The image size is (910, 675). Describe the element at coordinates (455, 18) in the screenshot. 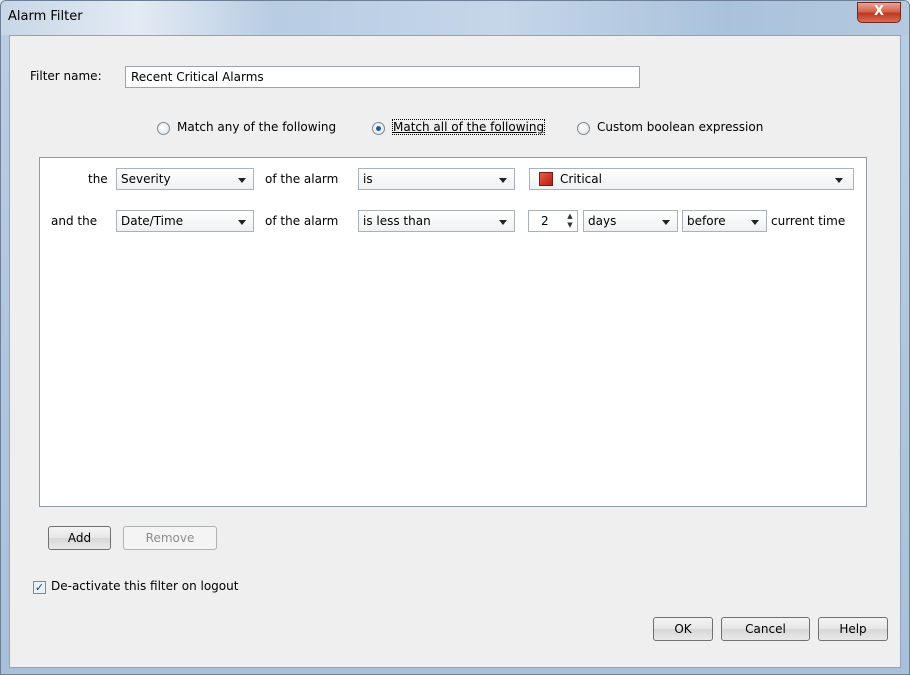

I see `title-bar: Alarm Filter X` at that location.